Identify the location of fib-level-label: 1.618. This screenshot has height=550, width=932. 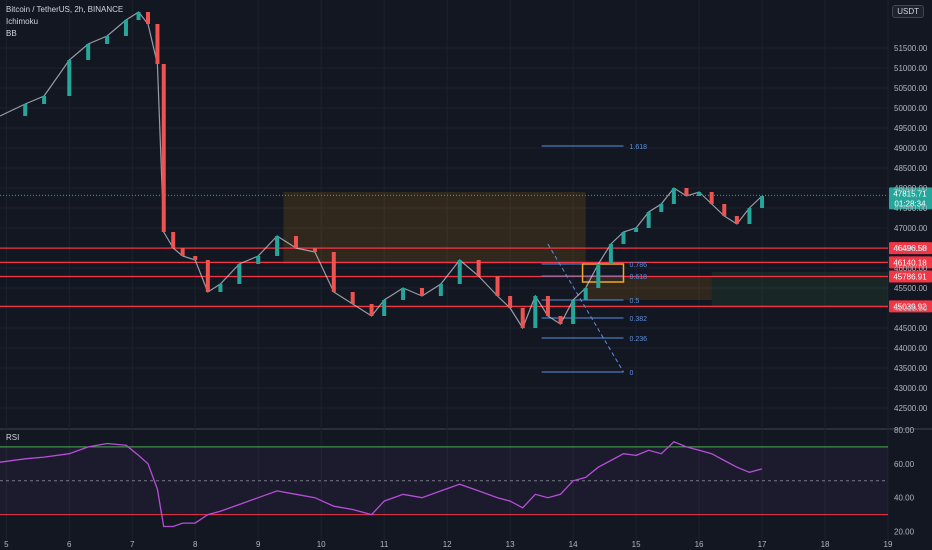
(638, 147).